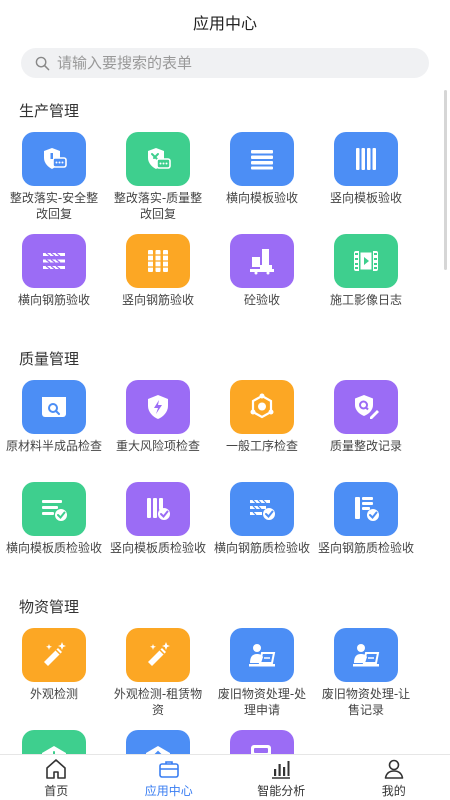  I want to click on app-warehouse-in, so click(54, 742).